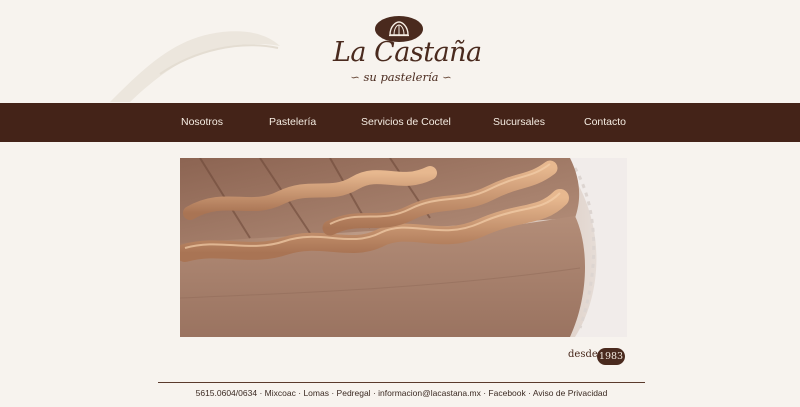 The width and height of the screenshot is (800, 407). What do you see at coordinates (355, 77) in the screenshot?
I see `swirl-left-icon: ∽` at bounding box center [355, 77].